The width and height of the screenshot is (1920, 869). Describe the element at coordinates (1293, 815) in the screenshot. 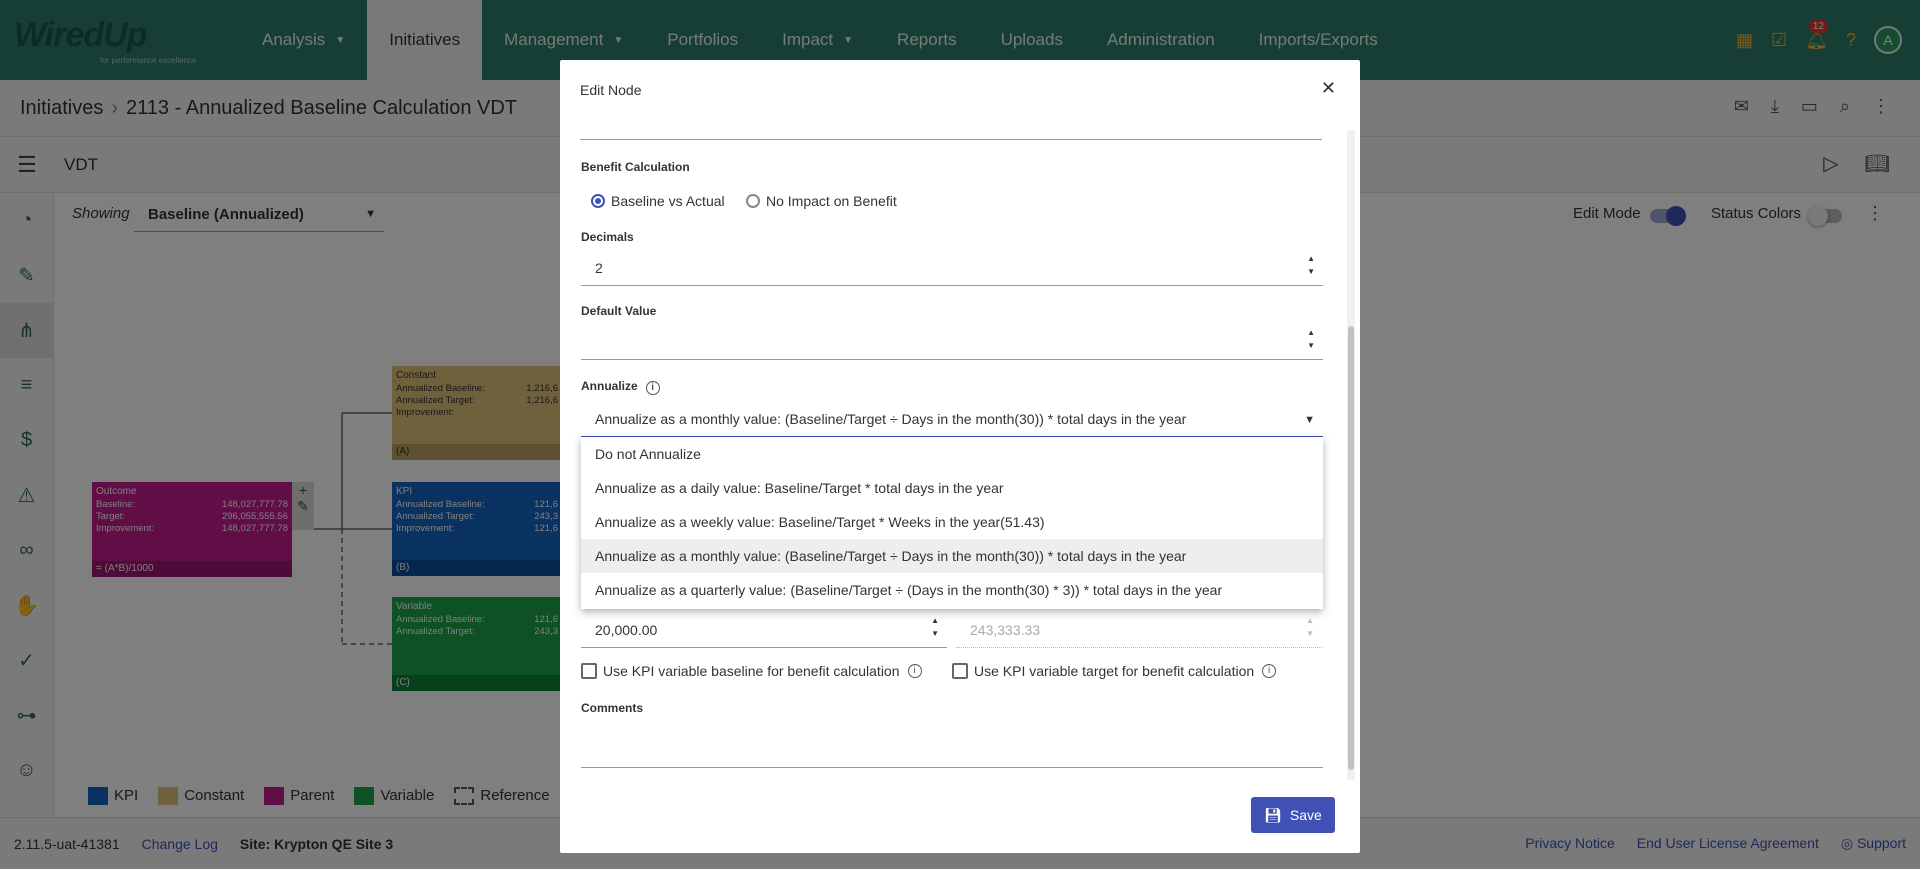

I see `save-button: 💾︎ Save` at that location.